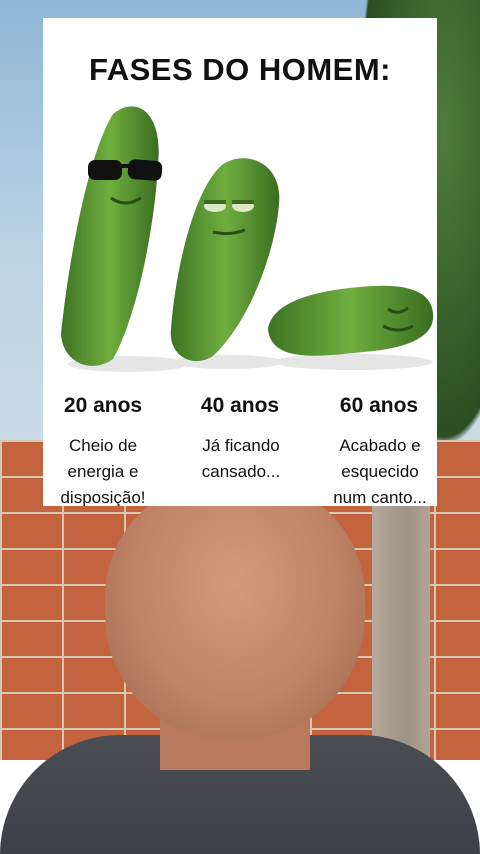  What do you see at coordinates (239, 69) in the screenshot?
I see `meme-title: FASES DO HOMEM:` at bounding box center [239, 69].